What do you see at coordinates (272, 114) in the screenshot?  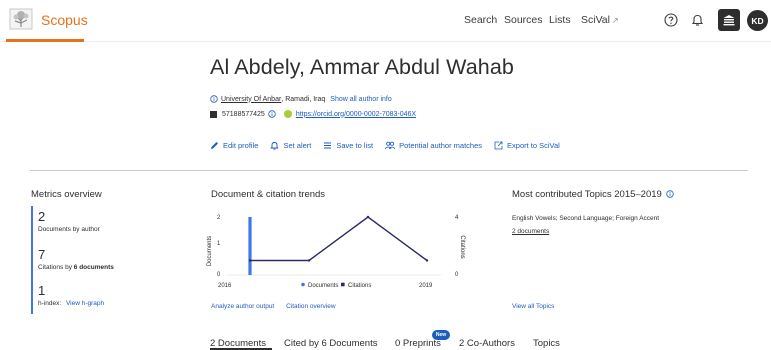 I see `author-id-info-icon` at bounding box center [272, 114].